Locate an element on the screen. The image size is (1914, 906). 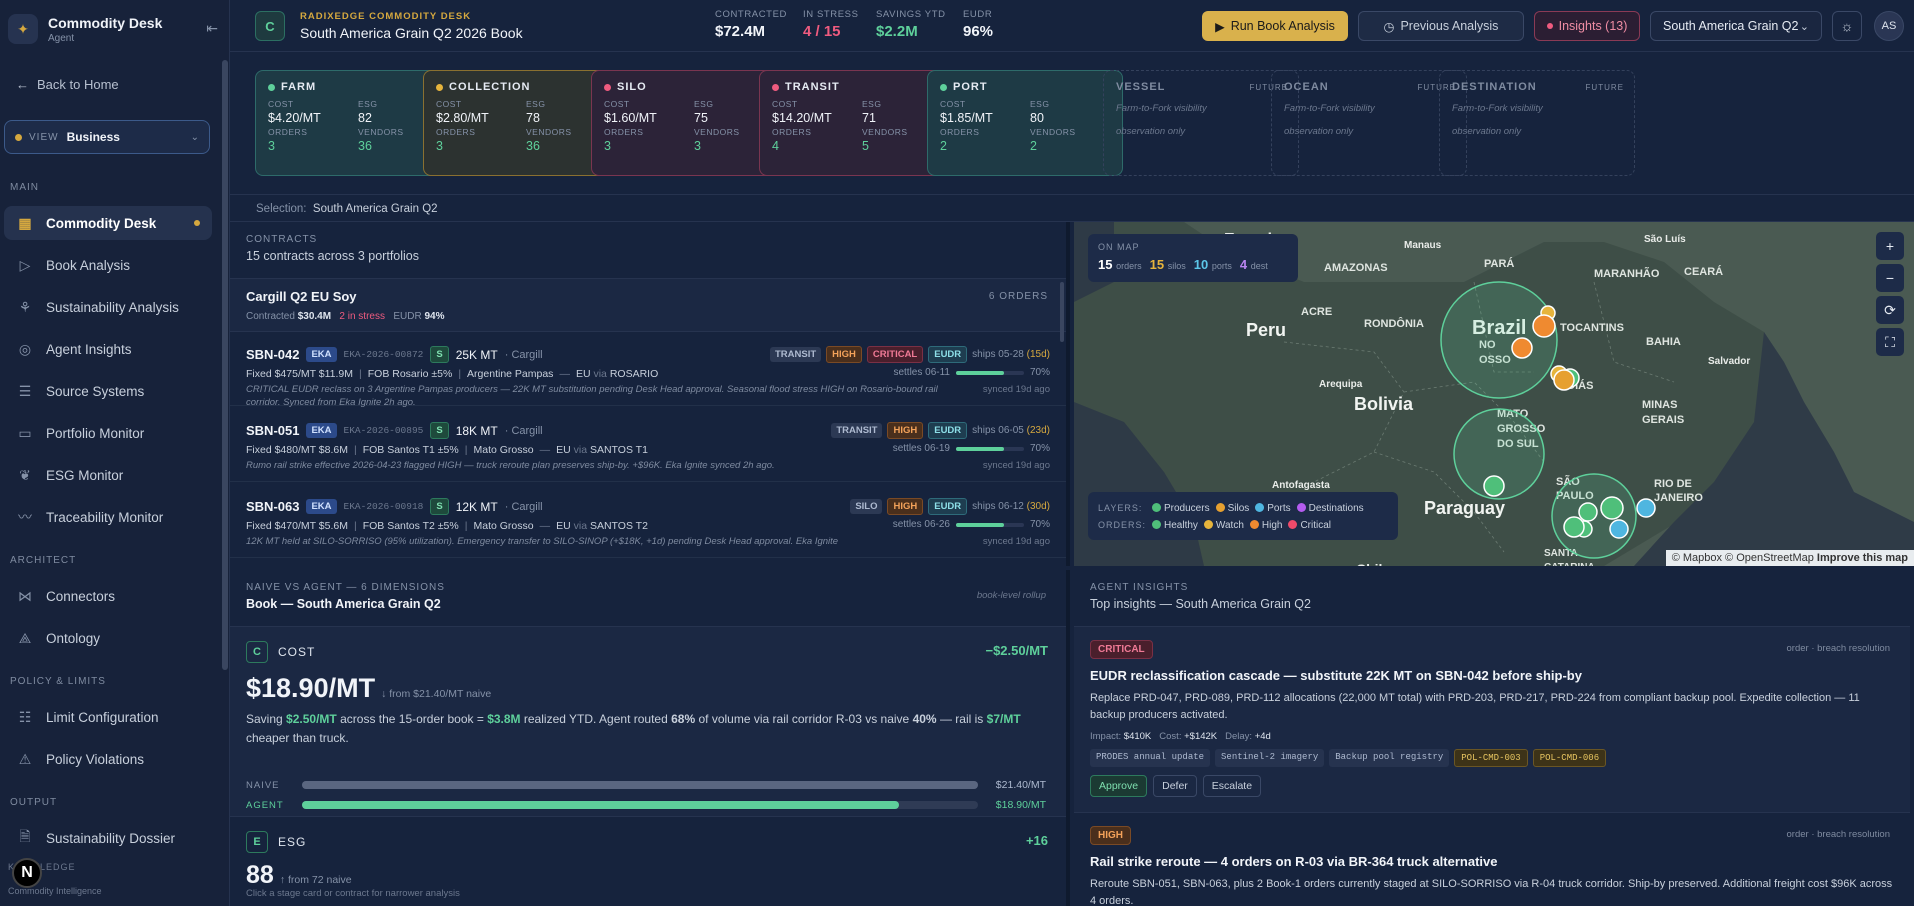
sidebar-item-sustainability-dossier: 🗎 Sustainability Dossier is located at coordinates (108, 838).